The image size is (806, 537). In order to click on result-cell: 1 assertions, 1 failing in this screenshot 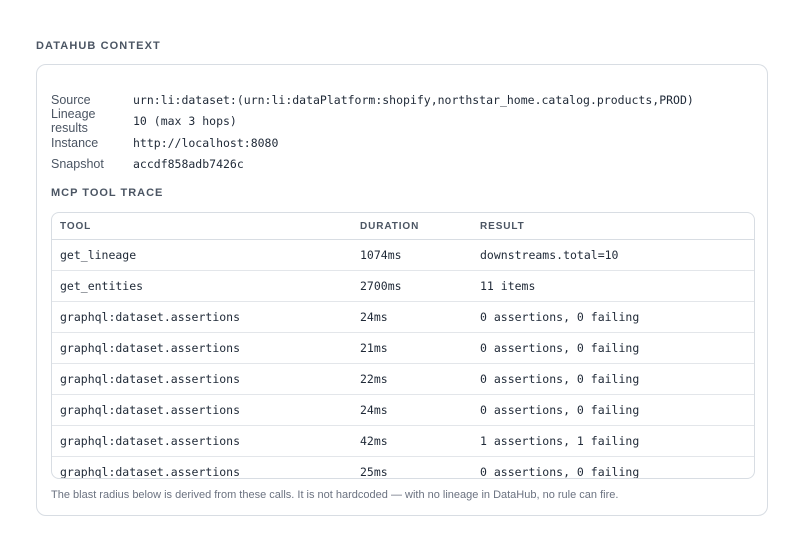, I will do `click(560, 441)`.